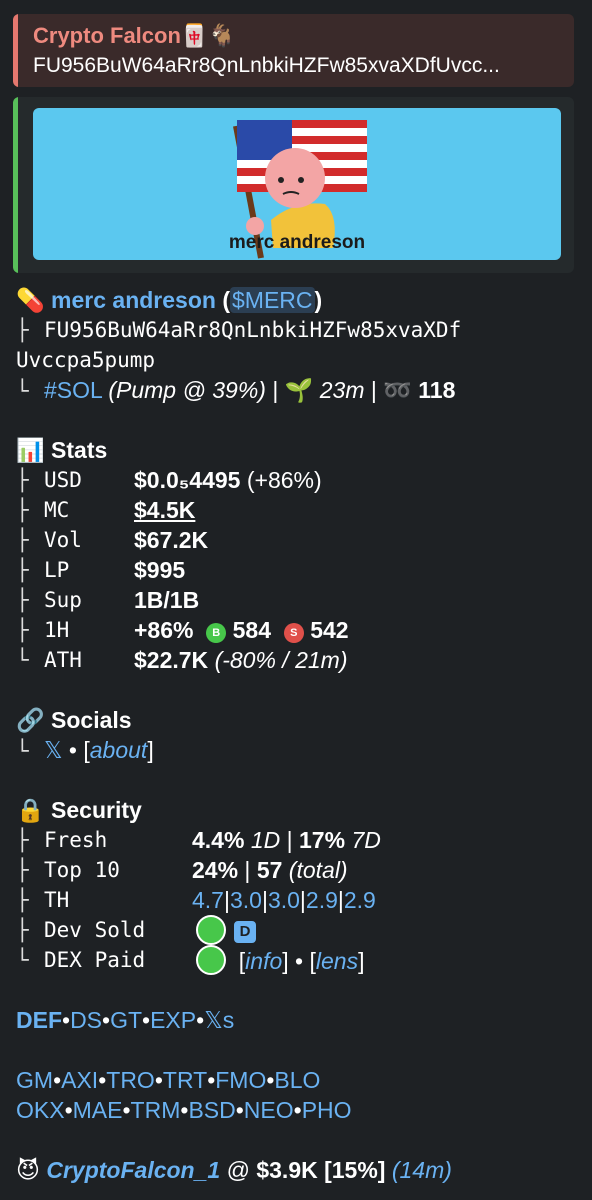 The height and width of the screenshot is (1200, 592). What do you see at coordinates (119, 750) in the screenshot?
I see `about-link: about` at bounding box center [119, 750].